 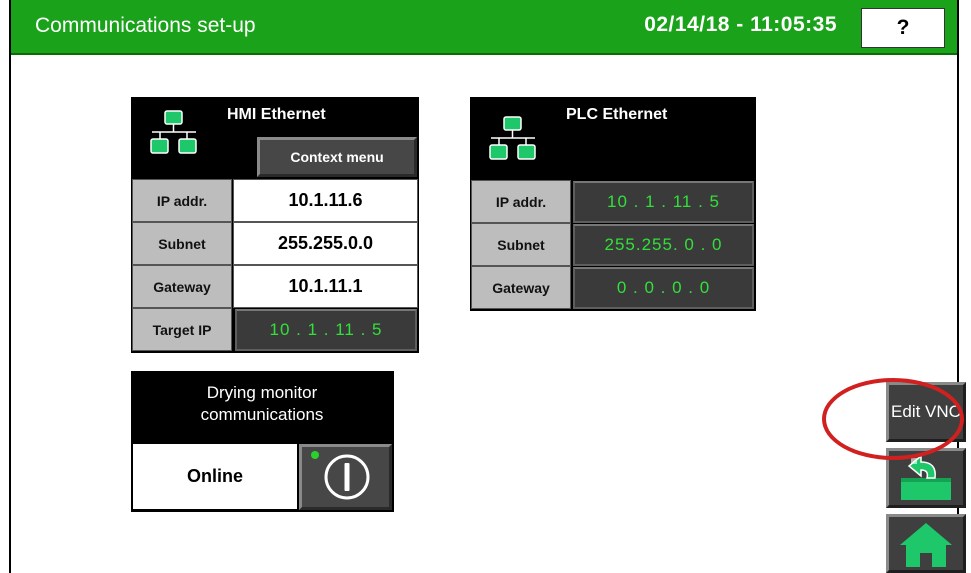 I want to click on hmi-ip-label: IP addr., so click(x=182, y=200).